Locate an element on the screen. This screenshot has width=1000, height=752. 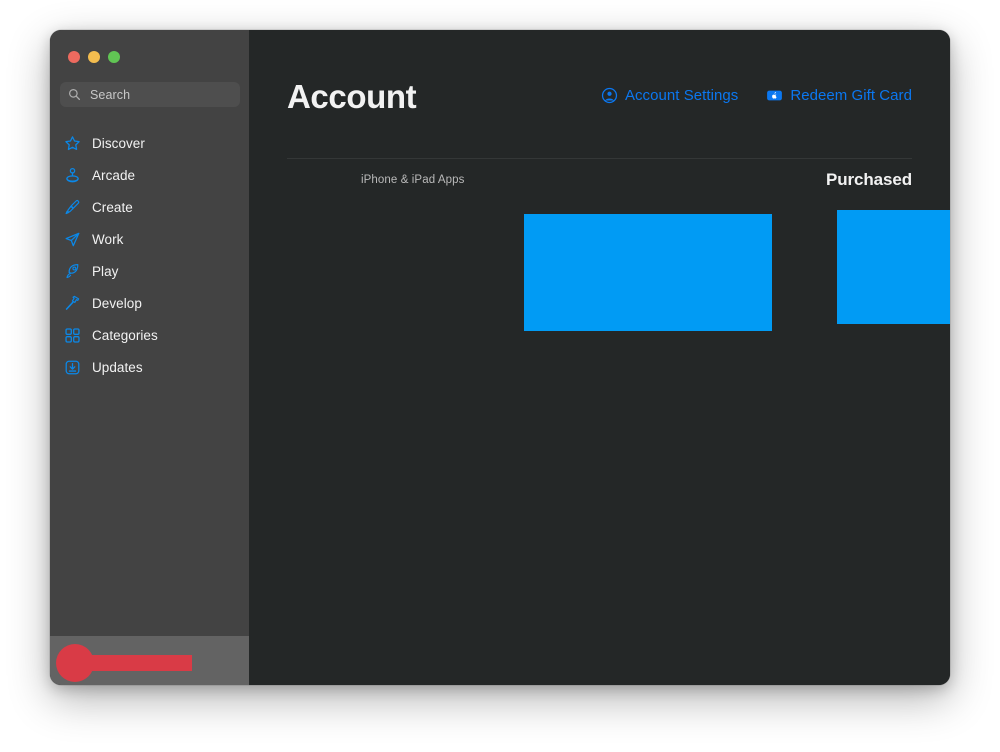
hammer-icon is located at coordinates (72, 303).